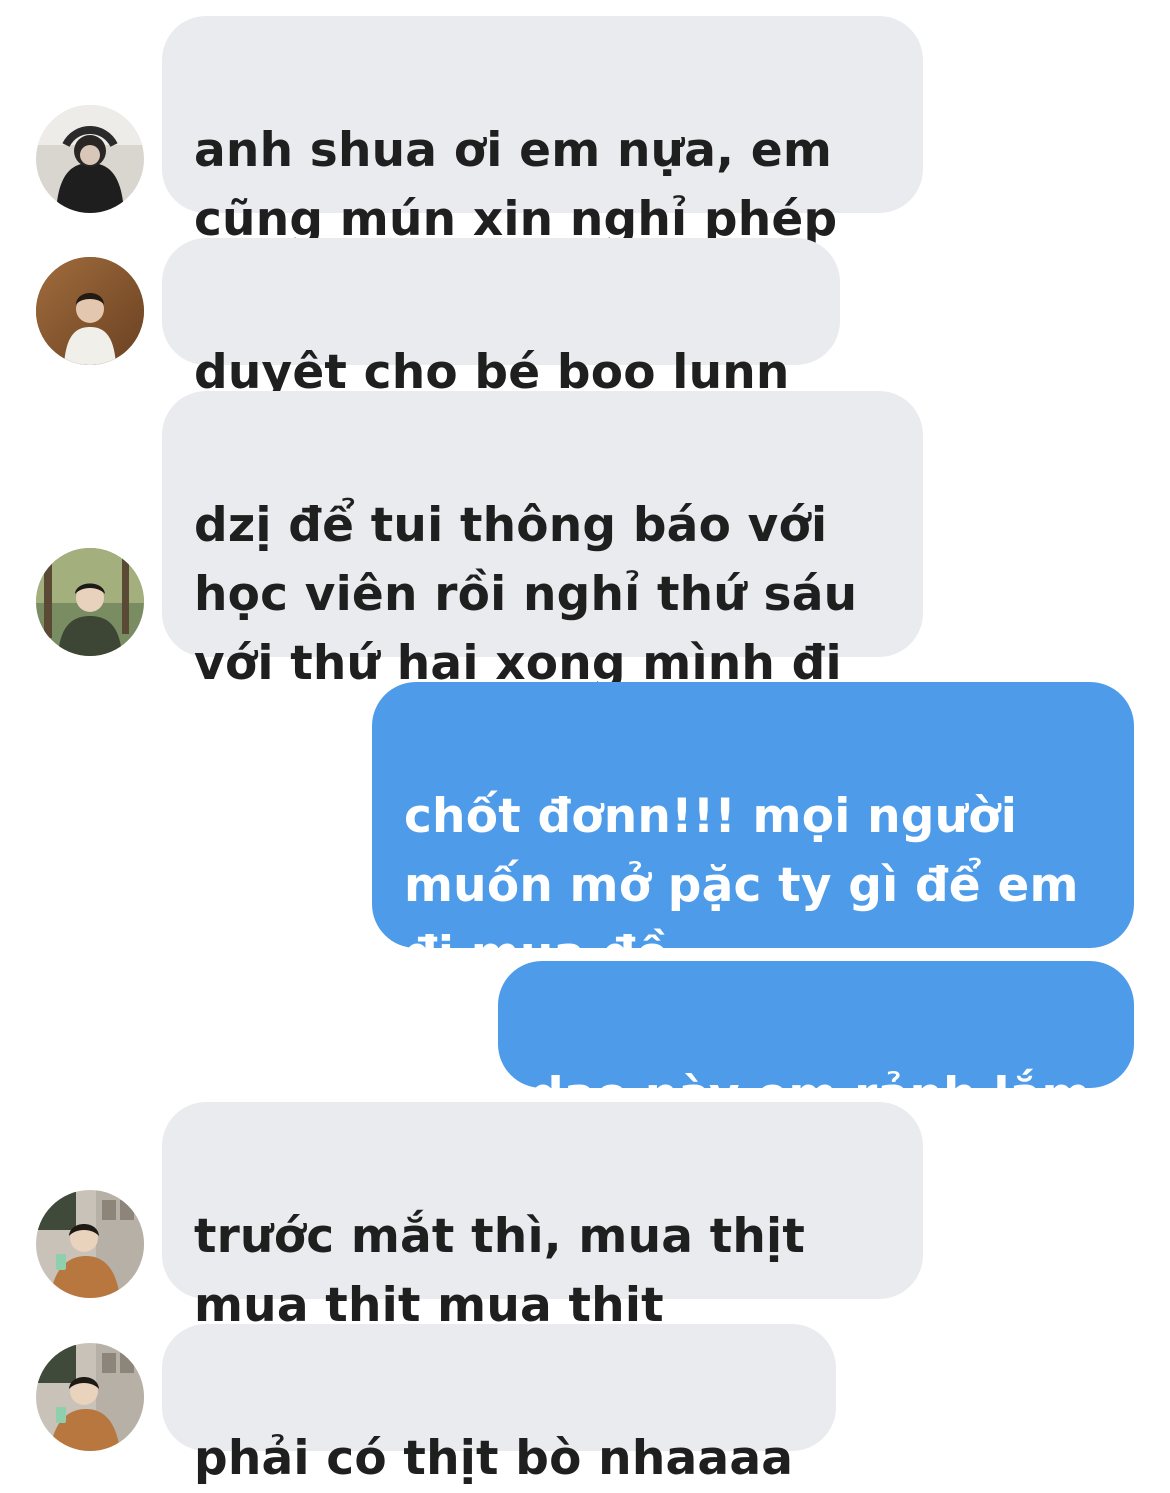 This screenshot has width=1170, height=1493. Describe the element at coordinates (816, 1042) in the screenshot. I see `message-bubble-outgoing: dạo này em rảnh lắm` at that location.